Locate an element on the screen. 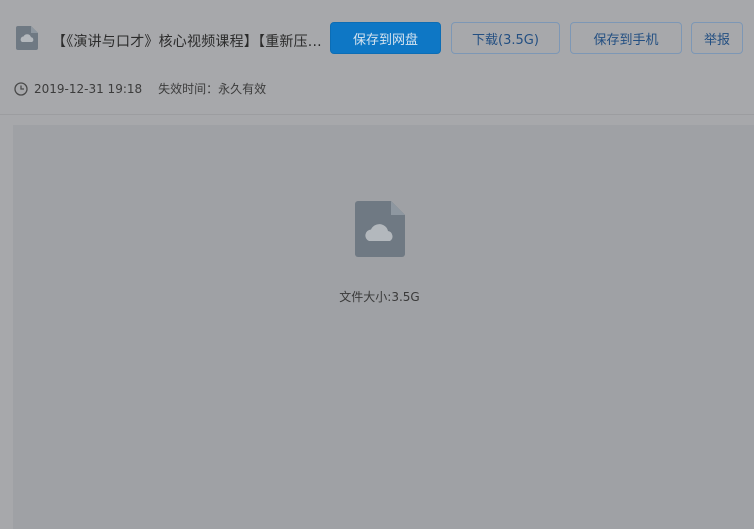  cloud-file-preview-icon is located at coordinates (380, 229).